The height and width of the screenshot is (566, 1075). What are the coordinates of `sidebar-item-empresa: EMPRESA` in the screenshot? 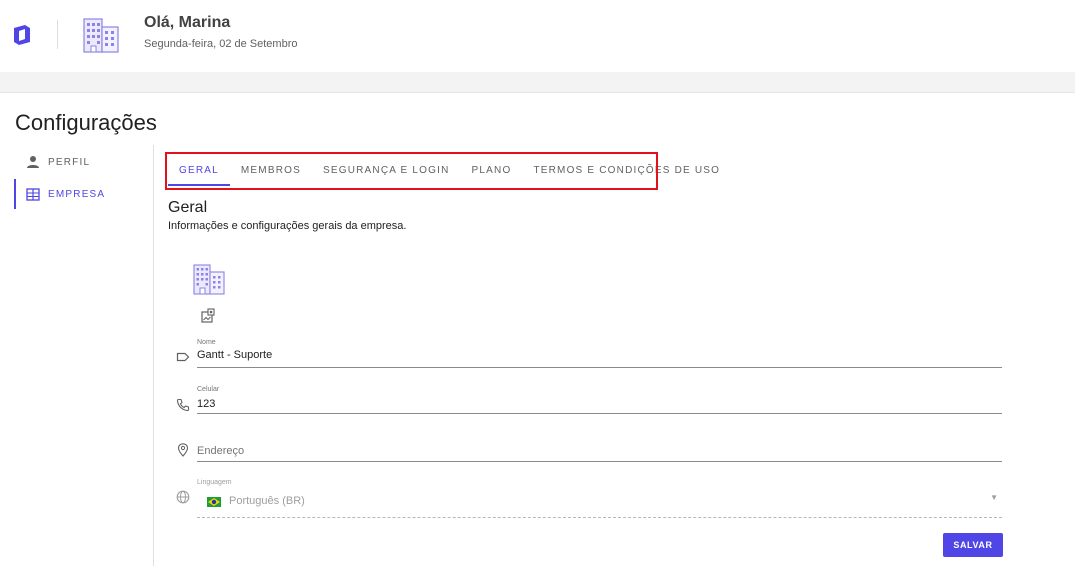 It's located at (80, 194).